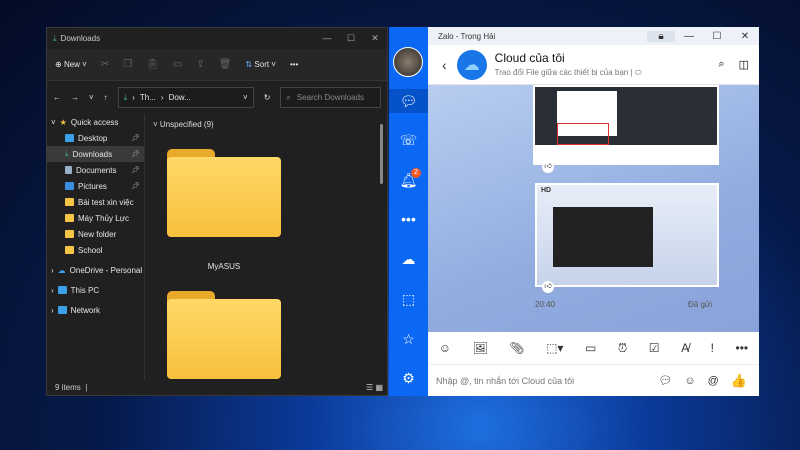 The width and height of the screenshot is (800, 450). Describe the element at coordinates (545, 304) in the screenshot. I see `message-time: 20:40` at that location.